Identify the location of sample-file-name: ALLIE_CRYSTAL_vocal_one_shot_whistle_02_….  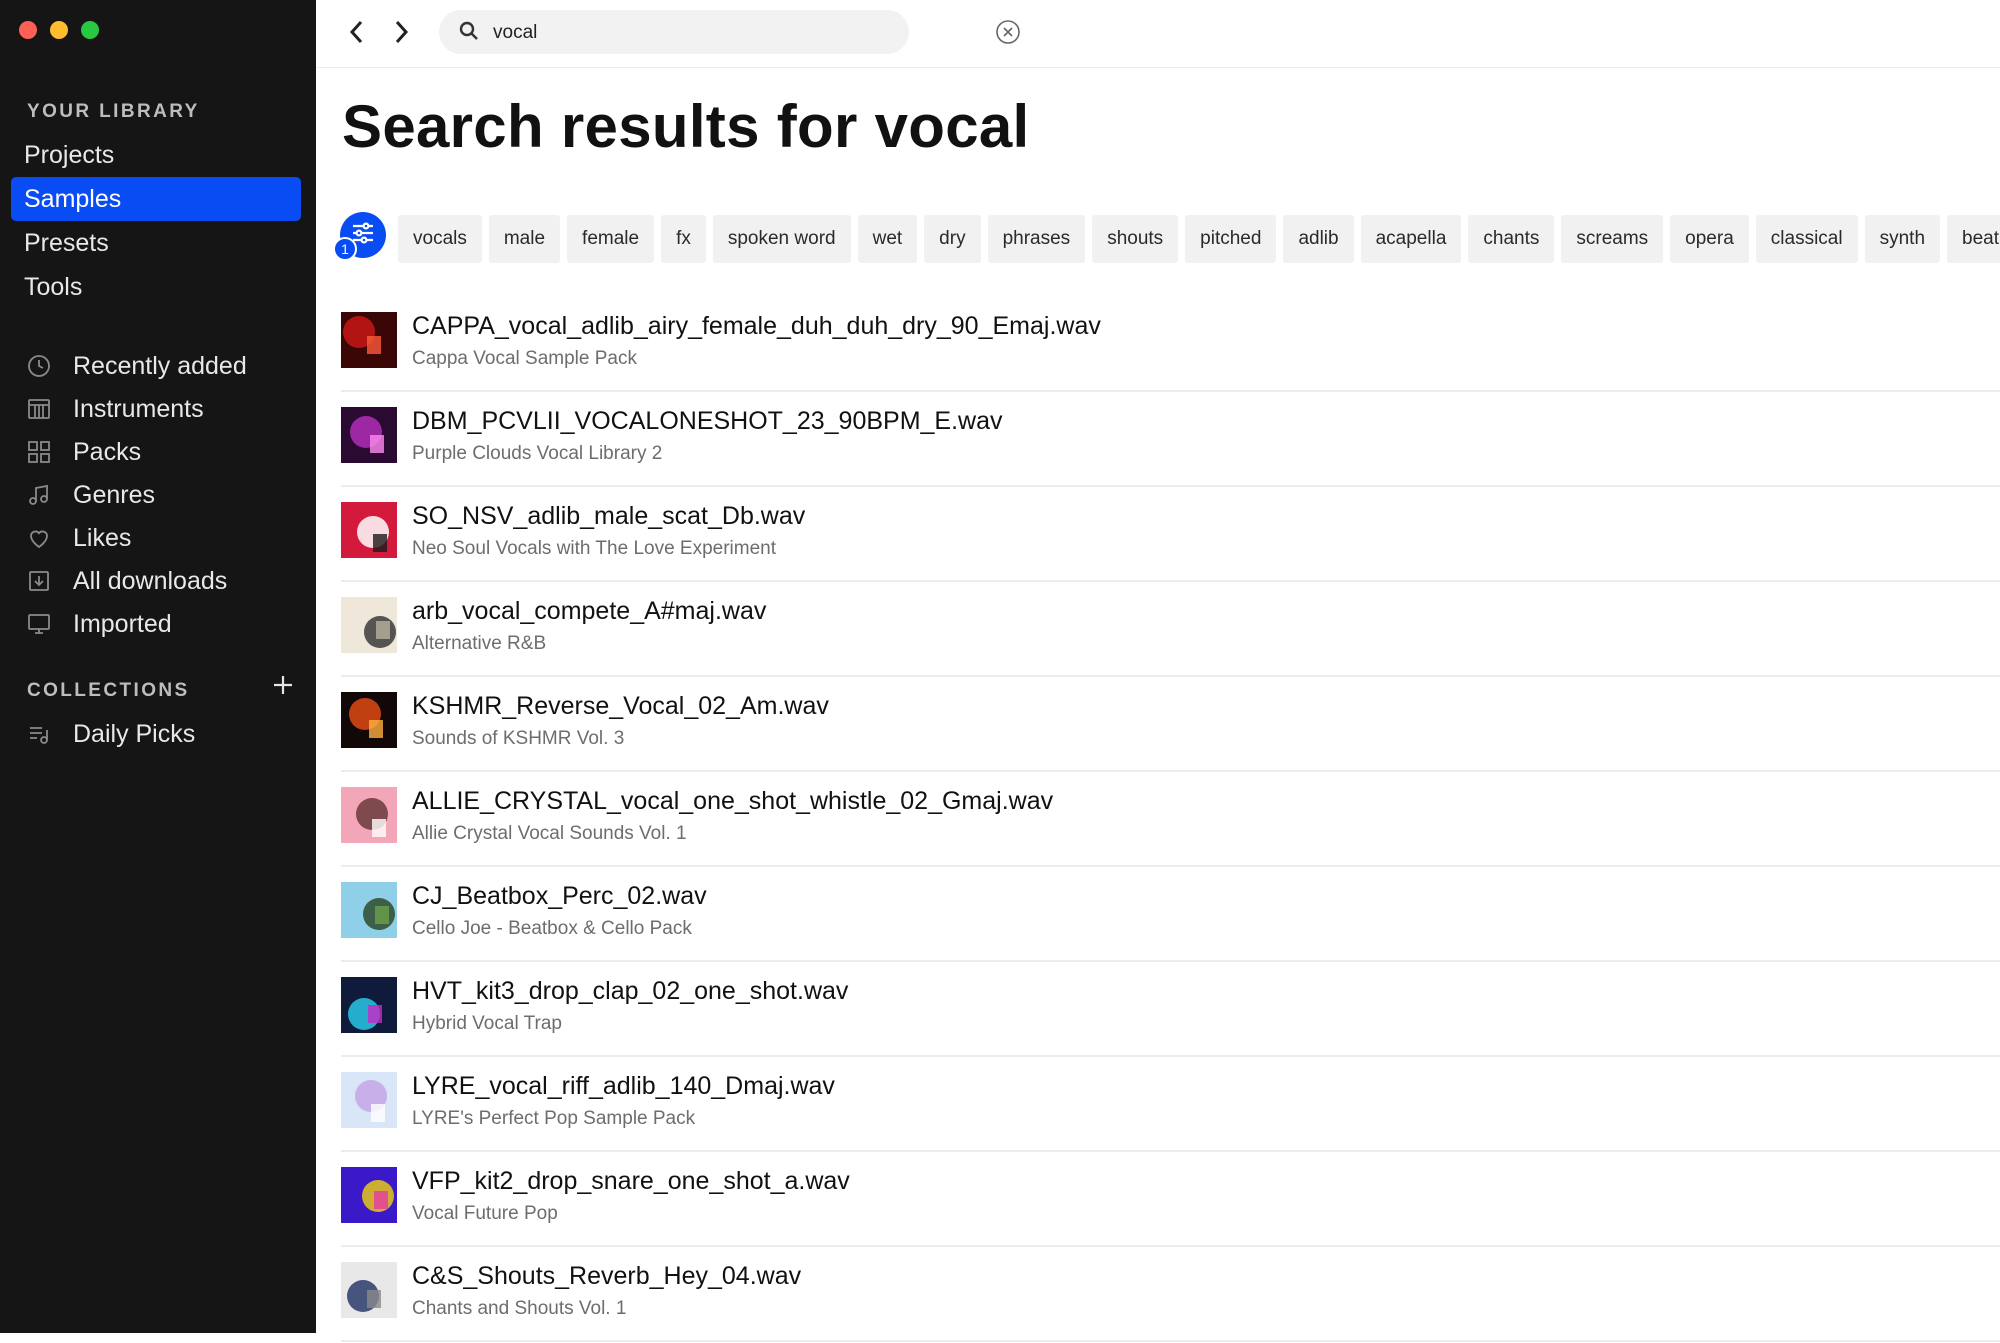
(733, 801).